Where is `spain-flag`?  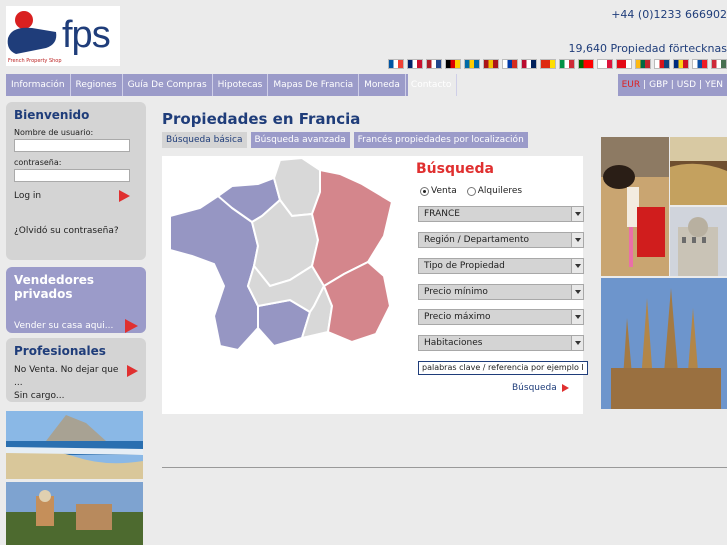 spain-flag is located at coordinates (491, 64).